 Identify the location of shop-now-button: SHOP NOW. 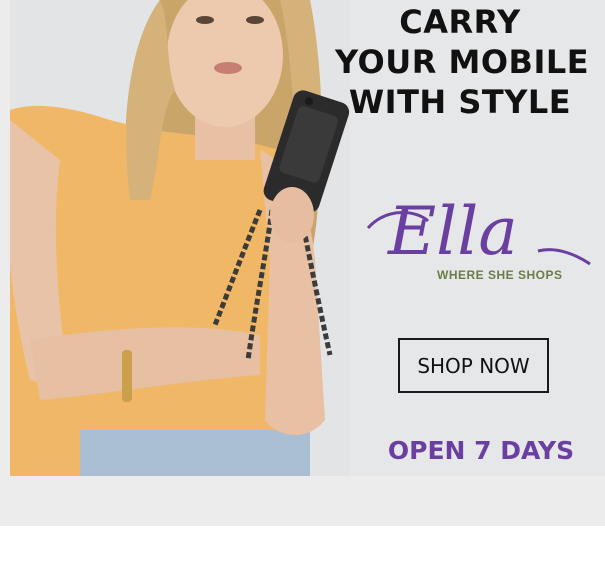
(473, 365).